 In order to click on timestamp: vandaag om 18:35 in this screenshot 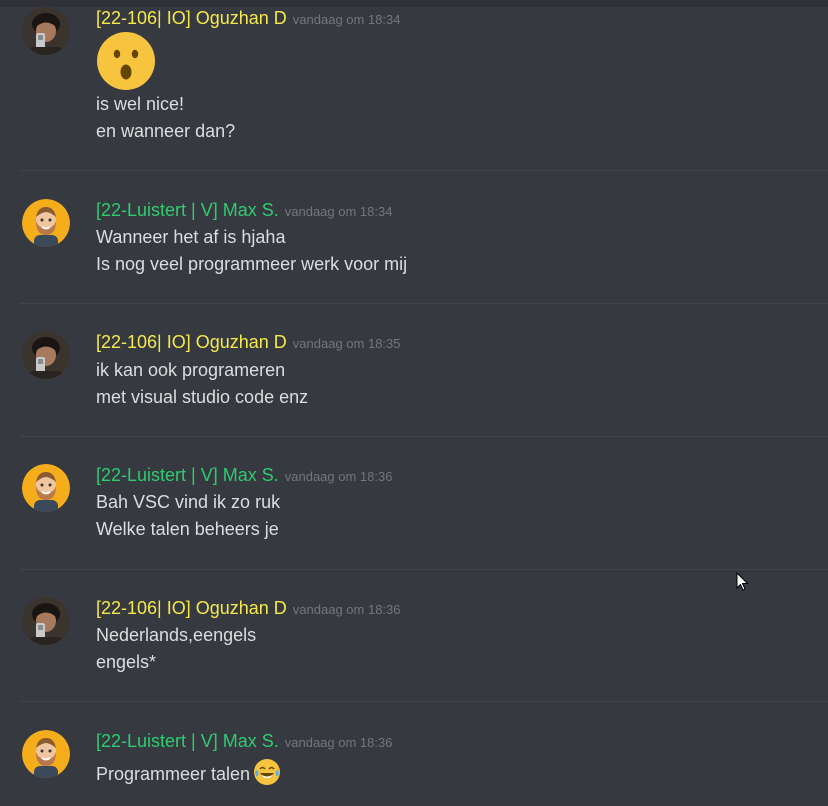, I will do `click(346, 343)`.